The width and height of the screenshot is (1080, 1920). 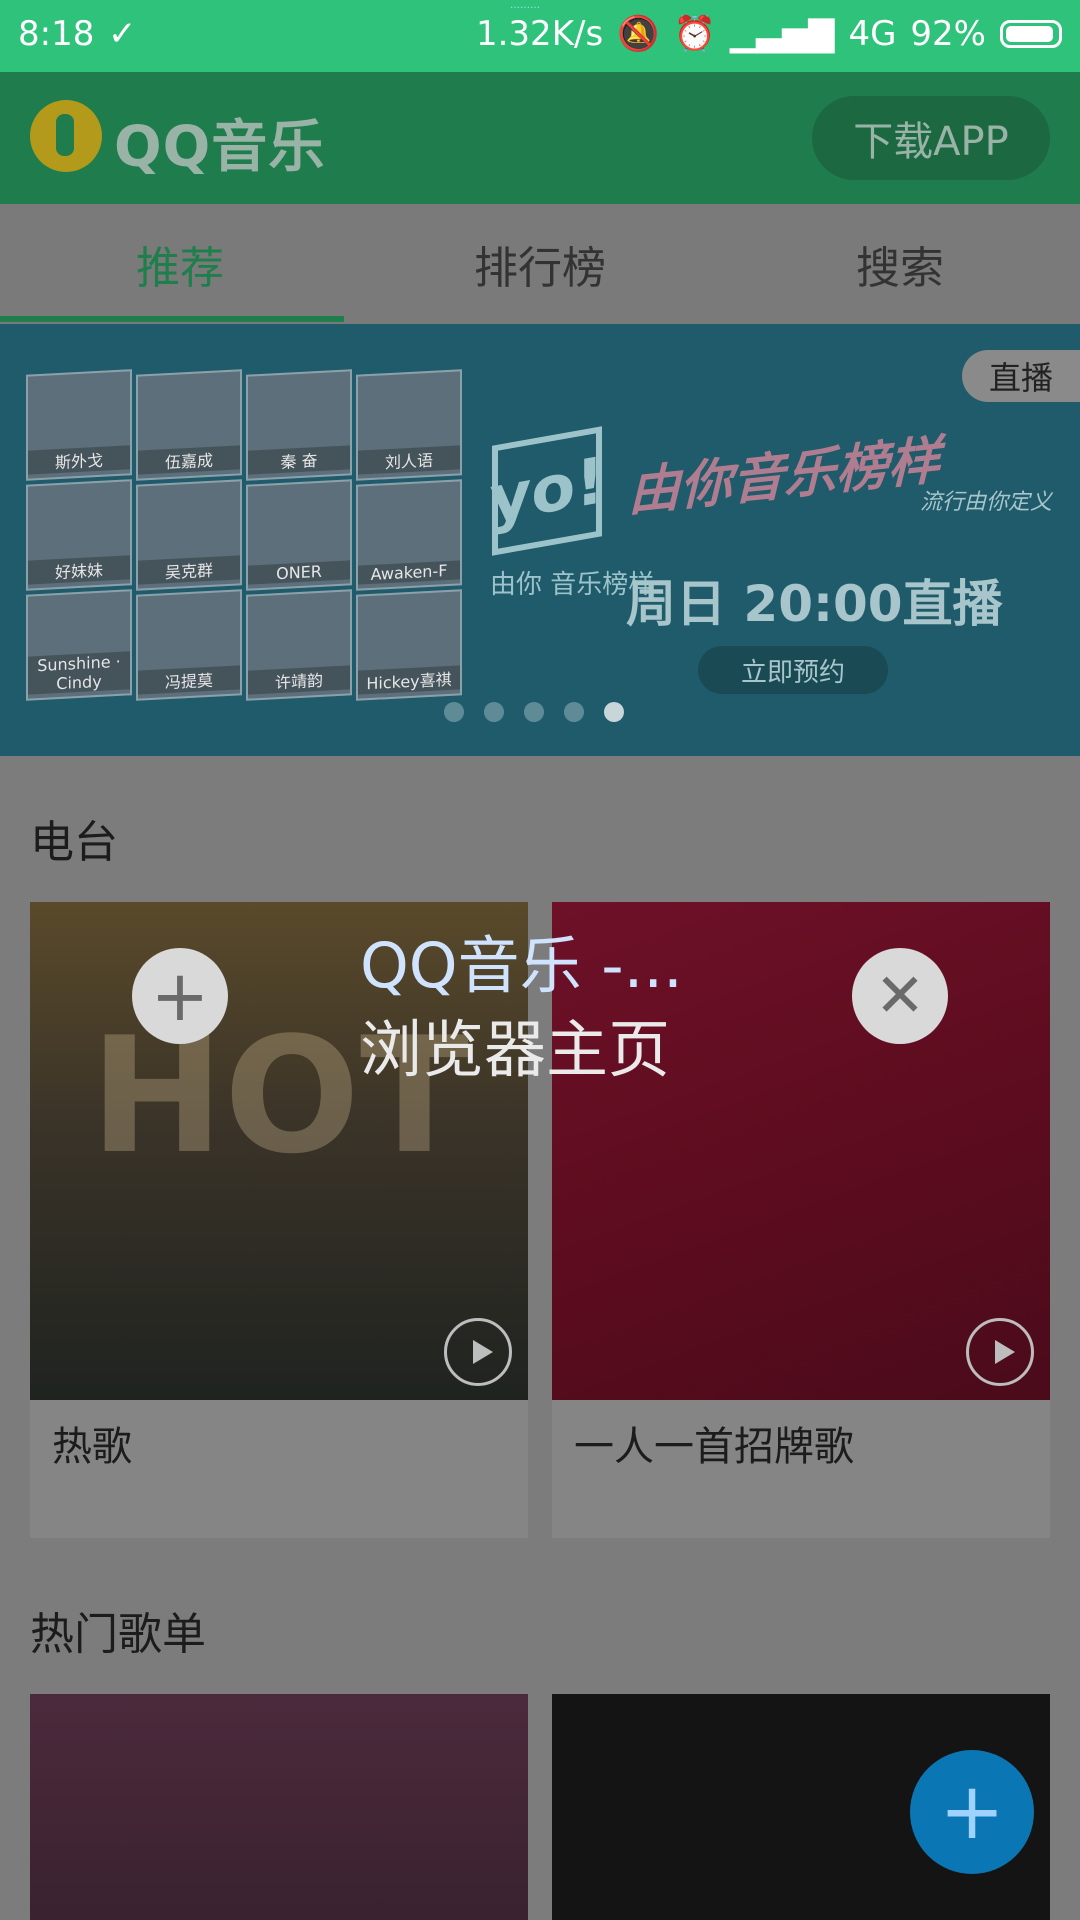 I want to click on alarm-icon: ⏰, so click(x=694, y=34).